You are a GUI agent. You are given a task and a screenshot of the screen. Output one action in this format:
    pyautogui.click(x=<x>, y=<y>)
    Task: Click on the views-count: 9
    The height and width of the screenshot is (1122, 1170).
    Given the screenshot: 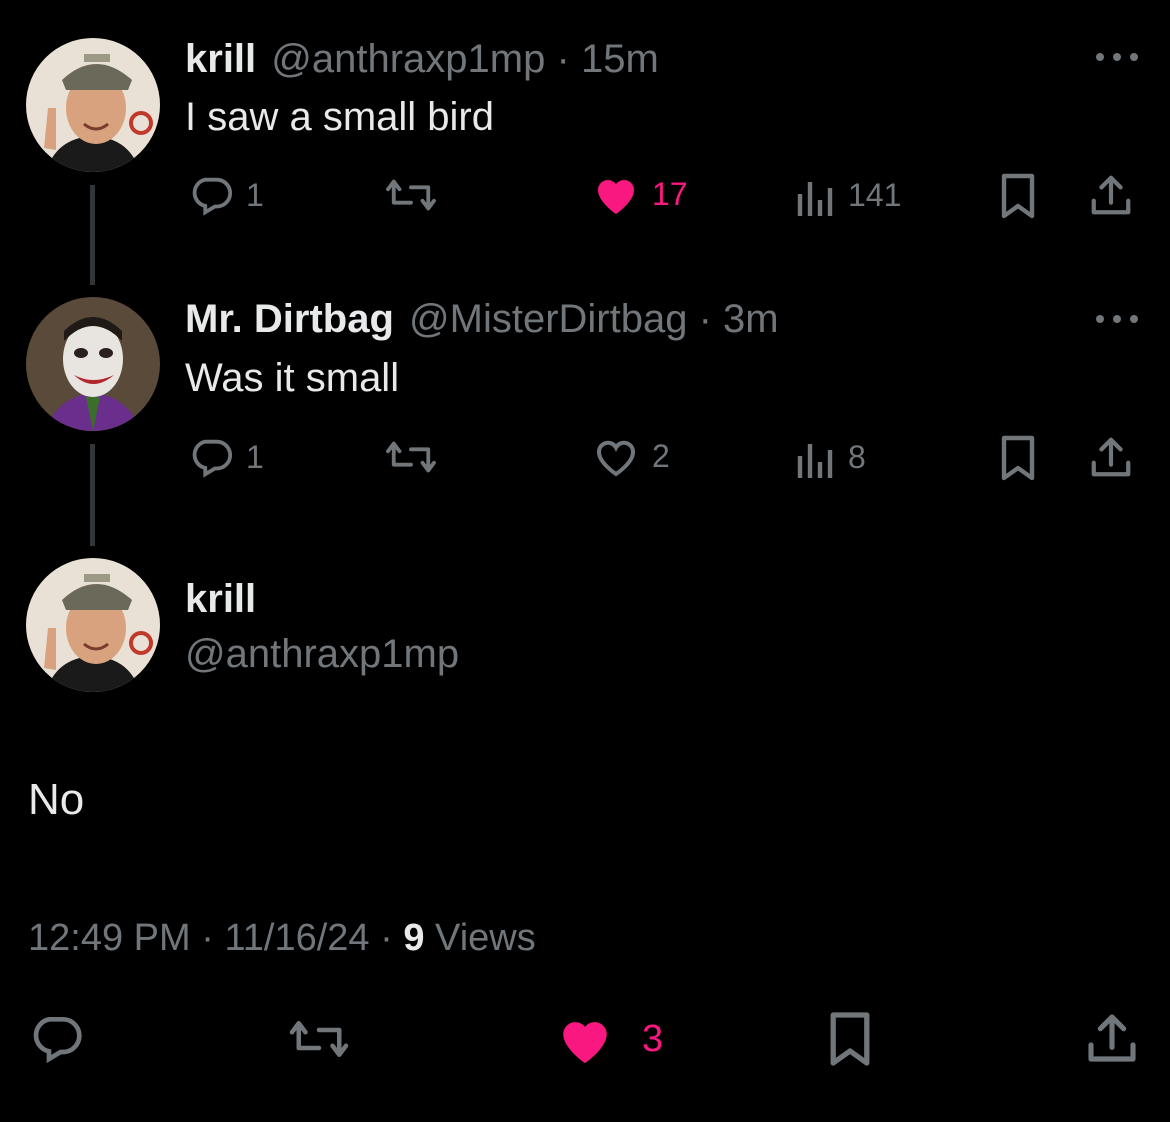 What is the action you would take?
    pyautogui.click(x=413, y=938)
    